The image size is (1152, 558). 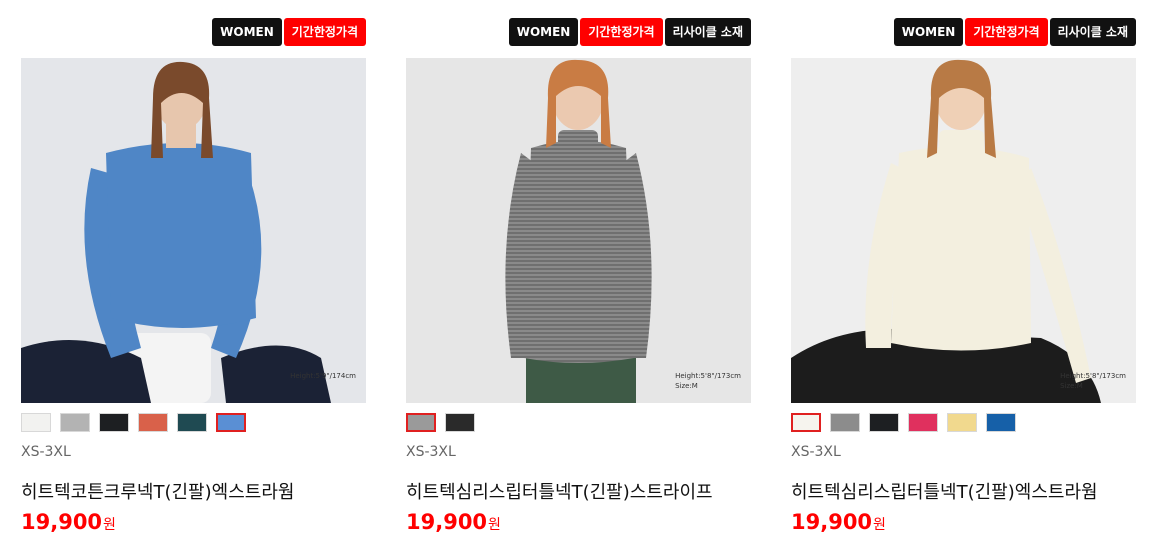 I want to click on product-name: 히트텍코튼크루넥T(긴팔)엑스트라웜, so click(x=157, y=491).